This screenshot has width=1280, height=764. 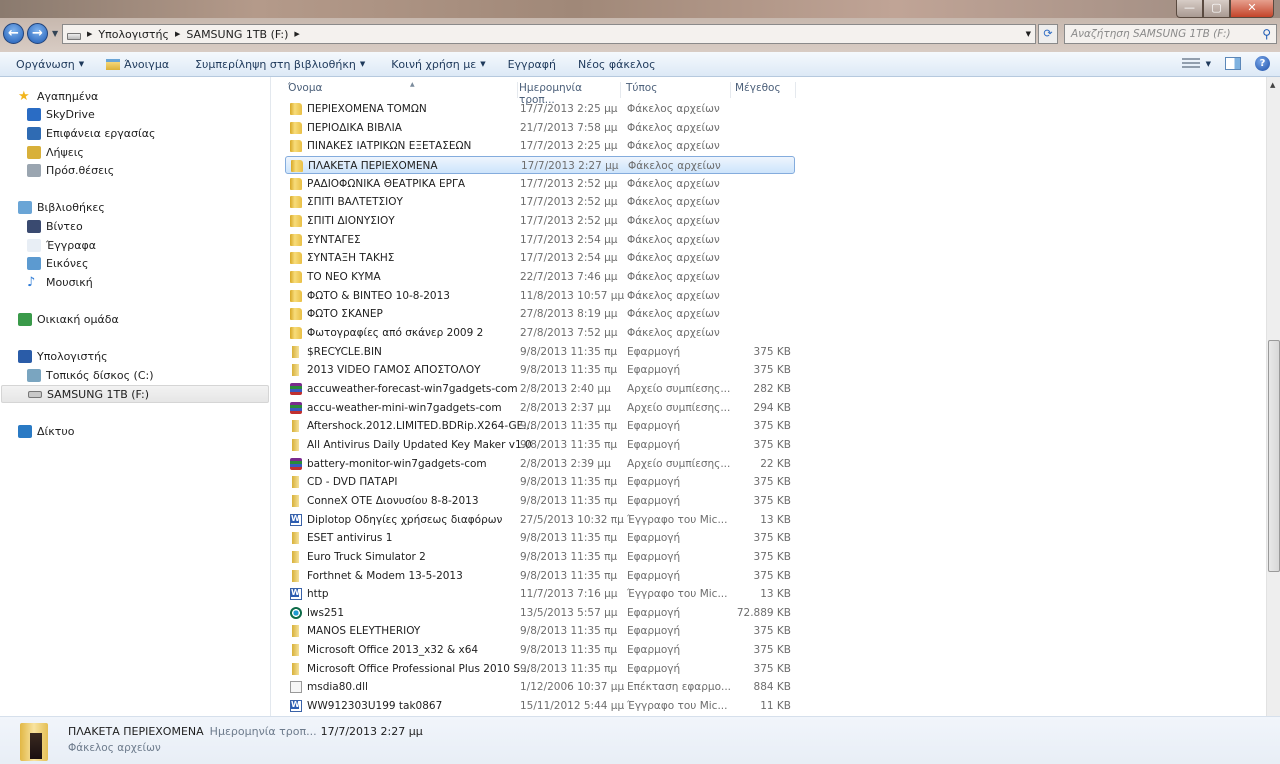 What do you see at coordinates (763, 612) in the screenshot?
I see `file-size: 72.889 KB` at bounding box center [763, 612].